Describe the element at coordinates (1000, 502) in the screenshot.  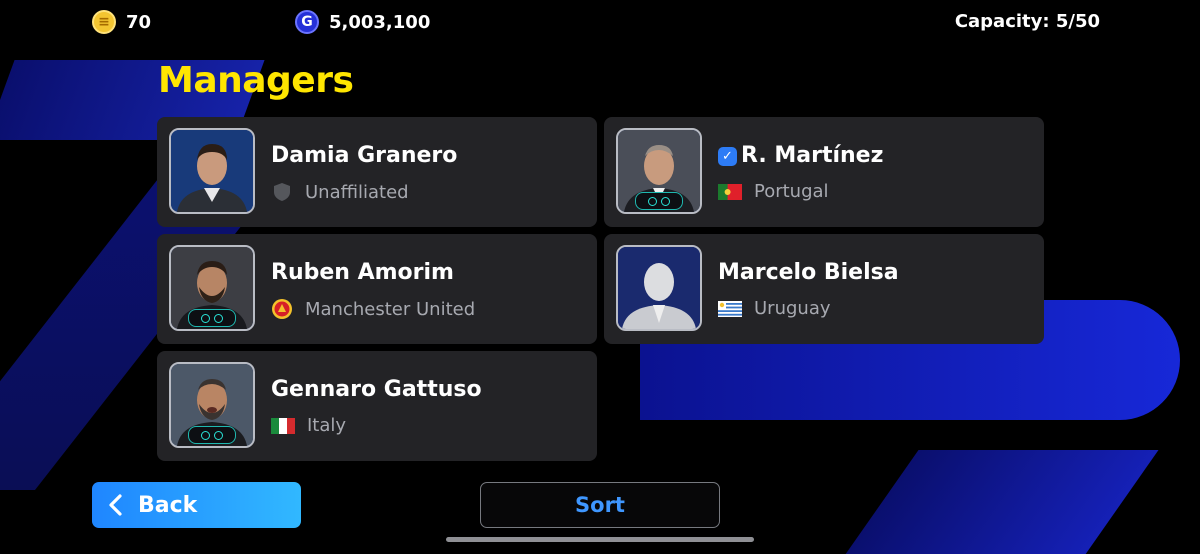
I see `background-stripe` at that location.